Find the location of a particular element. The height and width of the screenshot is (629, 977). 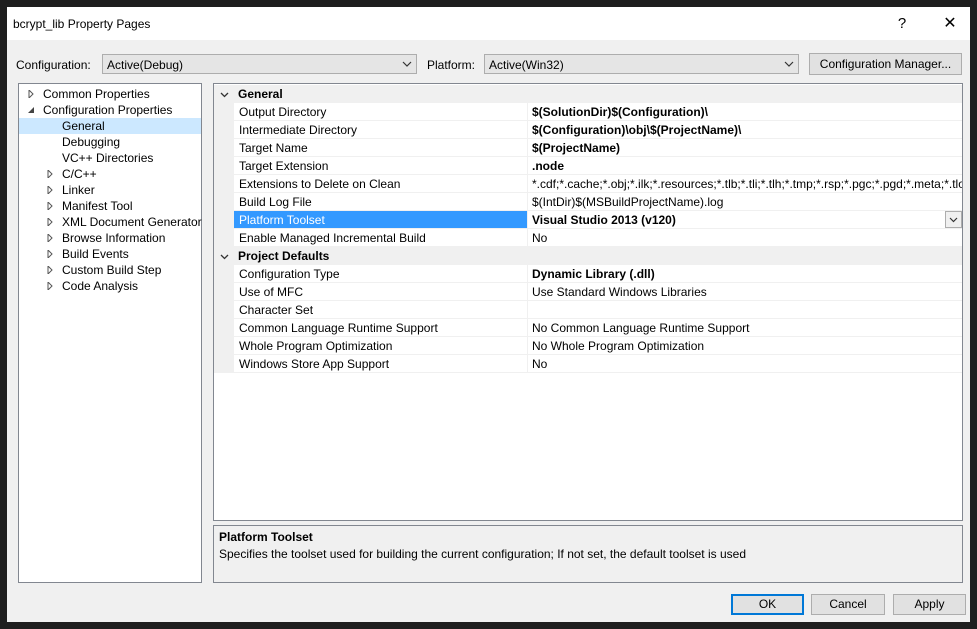

property-row: Windows Store App Support No is located at coordinates (588, 364).